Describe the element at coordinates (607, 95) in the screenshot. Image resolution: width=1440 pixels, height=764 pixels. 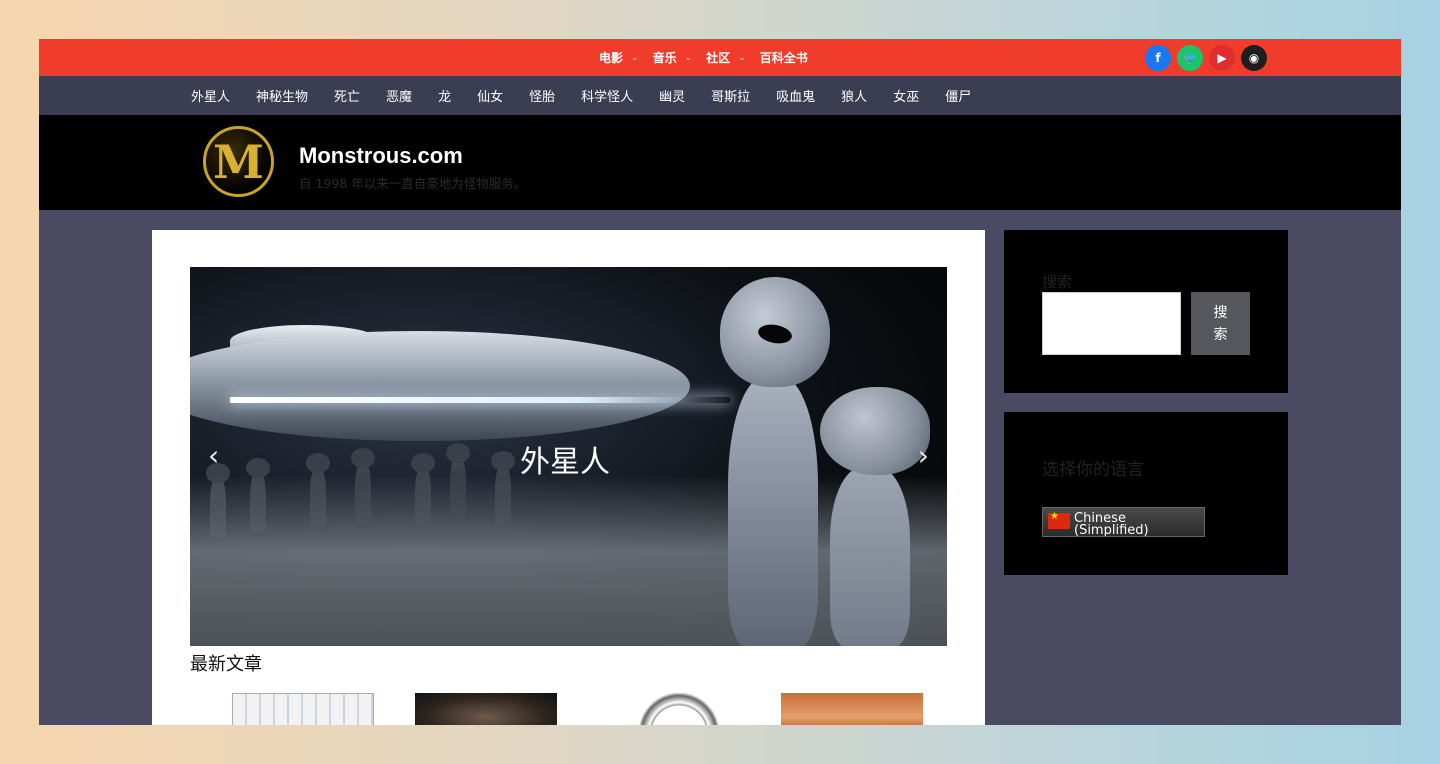
I see `category-frankenstein: 科学怪人` at that location.